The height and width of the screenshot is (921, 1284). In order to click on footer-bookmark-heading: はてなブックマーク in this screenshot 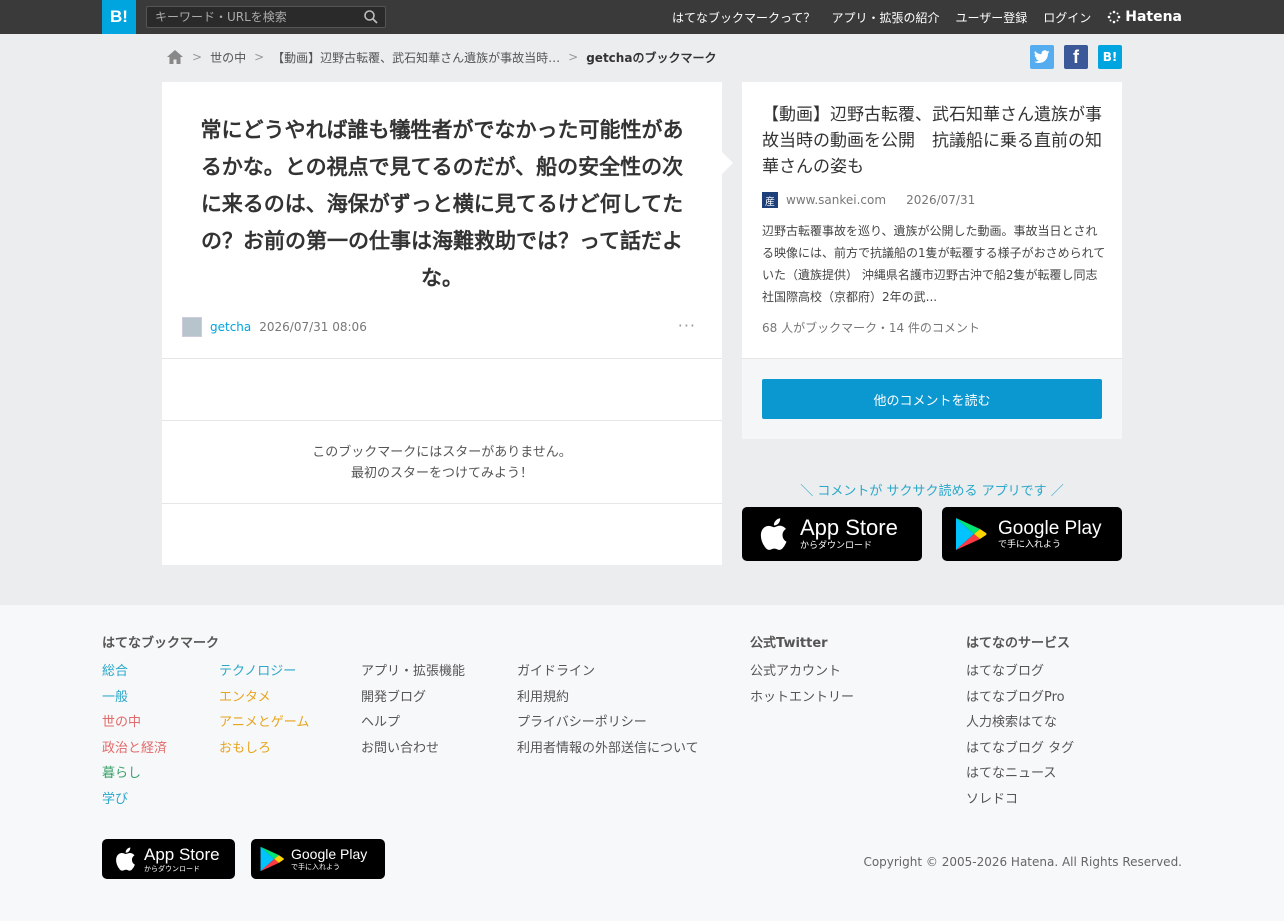, I will do `click(161, 643)`.